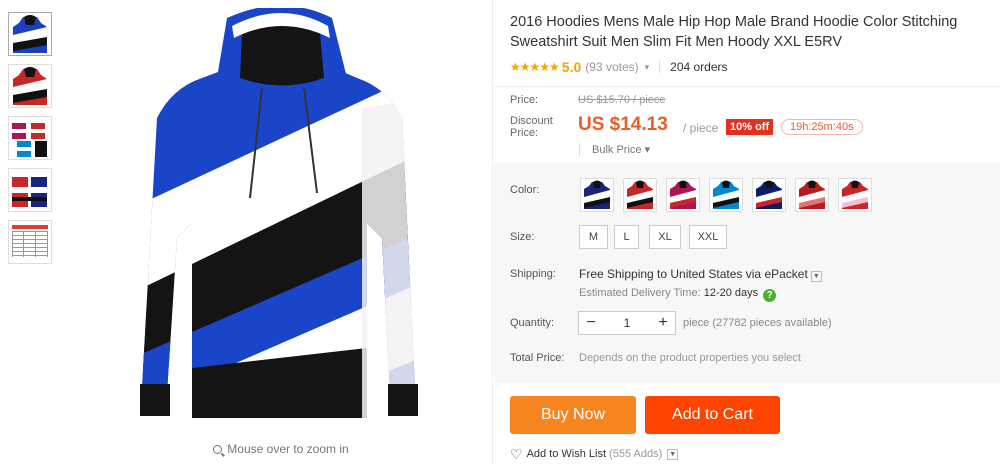 This screenshot has width=1000, height=464. I want to click on orders-count: 204 orders, so click(699, 67).